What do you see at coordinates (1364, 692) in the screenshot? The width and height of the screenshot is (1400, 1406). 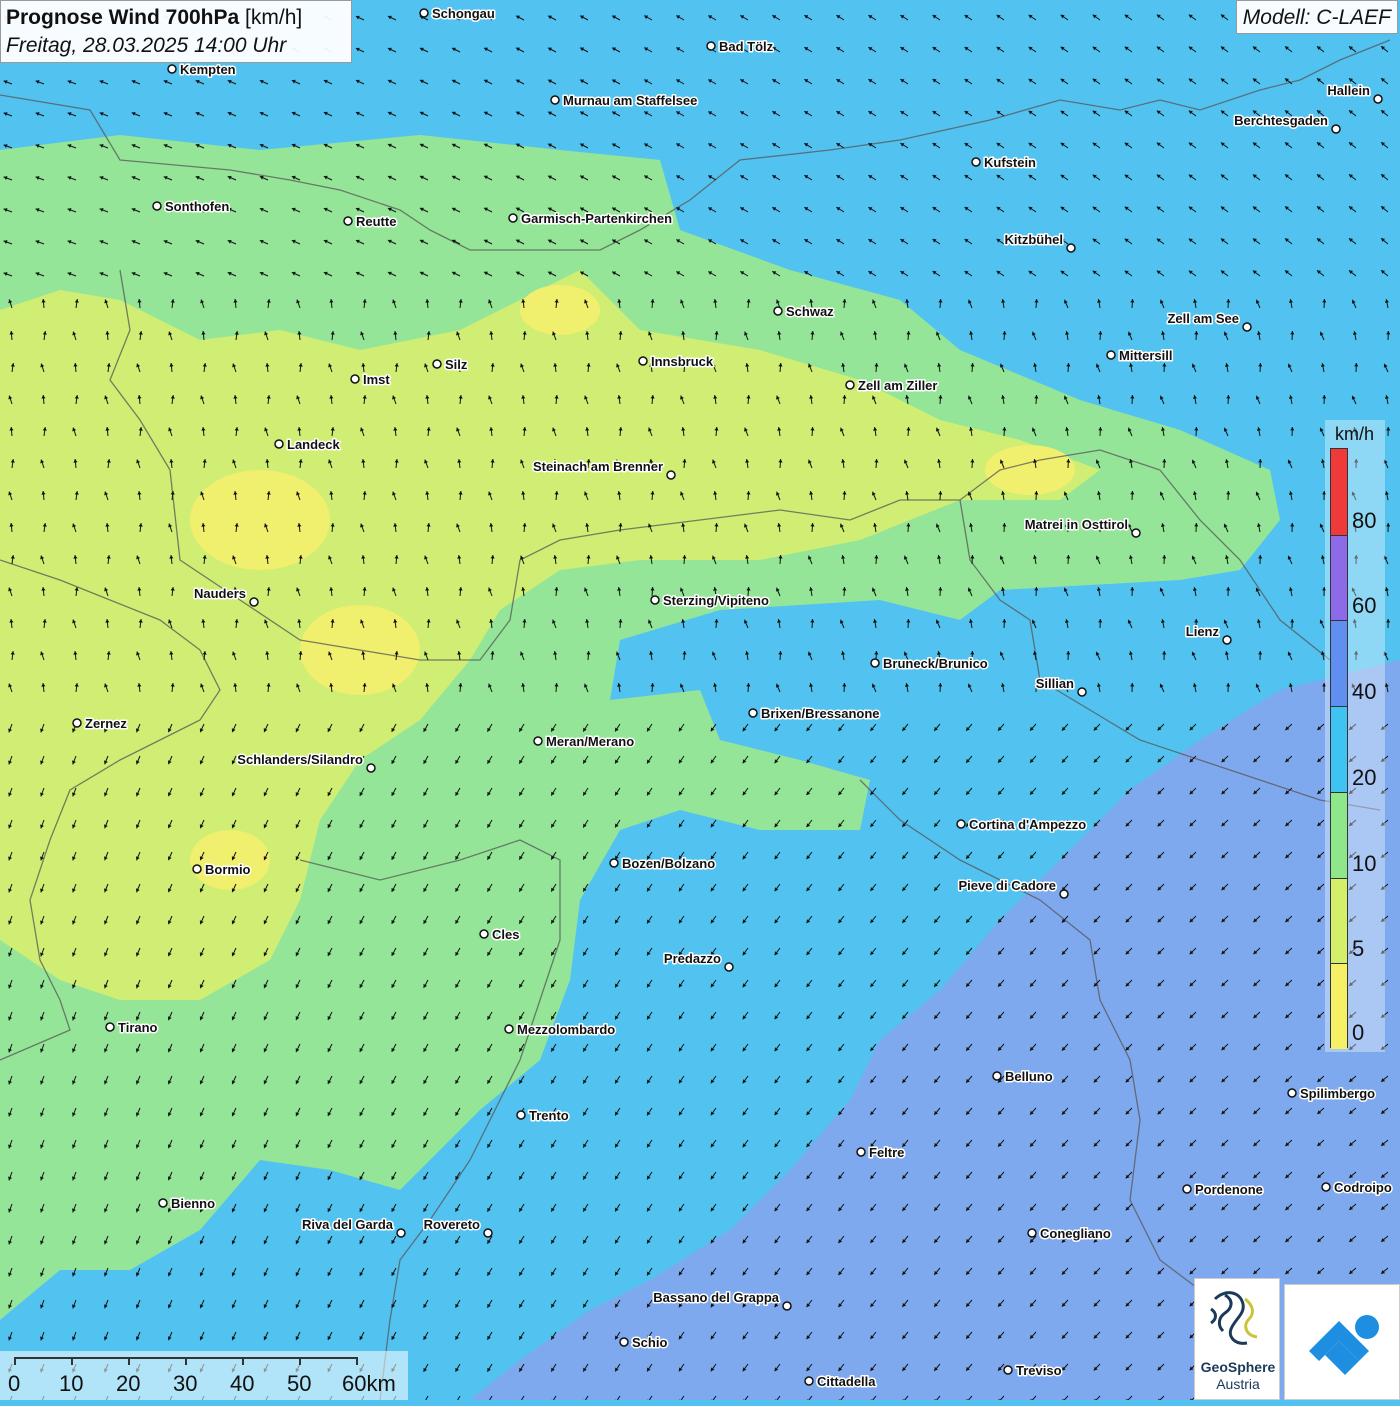 I see `legend-label: 40` at bounding box center [1364, 692].